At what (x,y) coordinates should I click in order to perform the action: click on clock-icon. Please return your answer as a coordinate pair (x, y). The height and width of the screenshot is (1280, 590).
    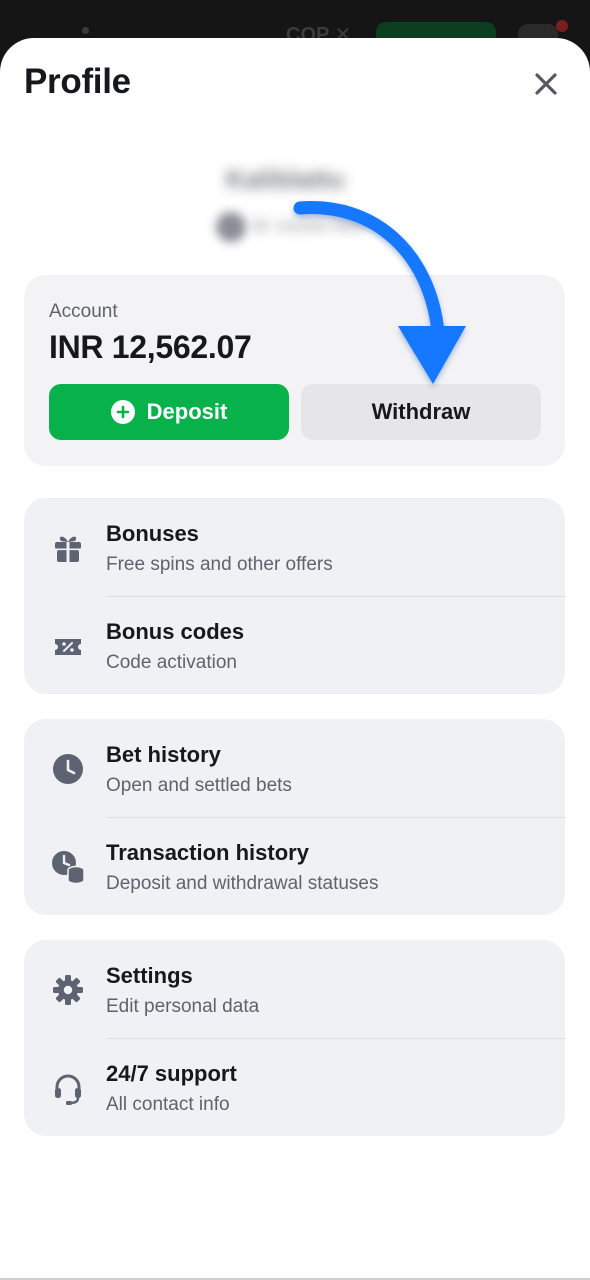
    Looking at the image, I should click on (68, 769).